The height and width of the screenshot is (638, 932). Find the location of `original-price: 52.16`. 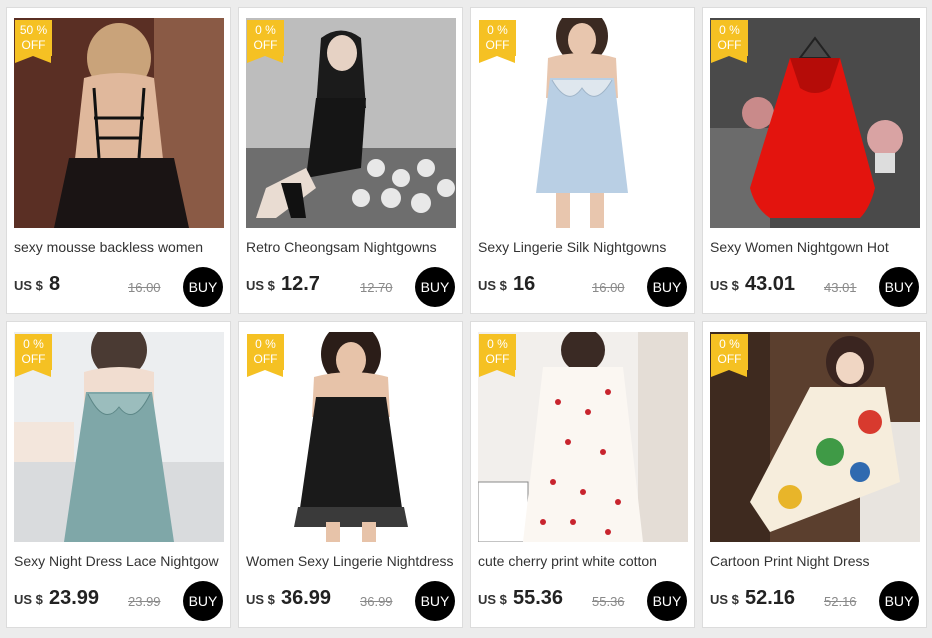

original-price: 52.16 is located at coordinates (840, 601).